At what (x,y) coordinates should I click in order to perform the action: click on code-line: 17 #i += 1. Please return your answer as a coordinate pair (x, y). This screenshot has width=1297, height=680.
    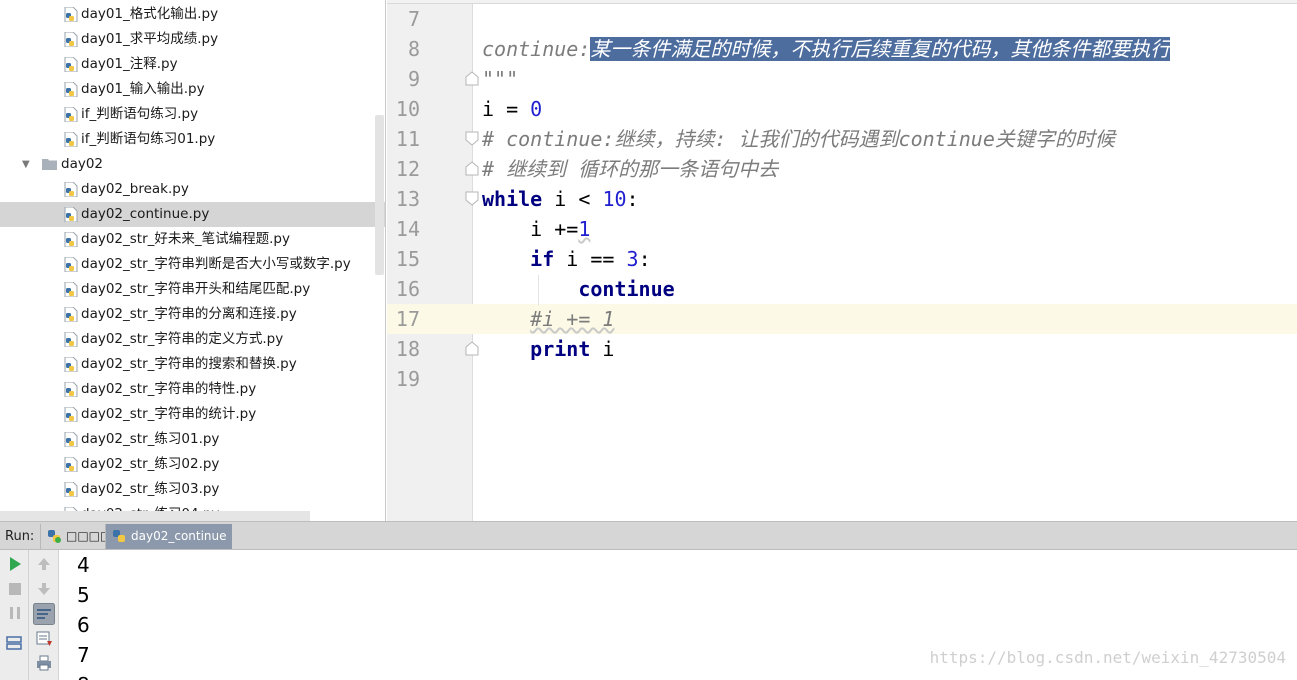
    Looking at the image, I should click on (842, 319).